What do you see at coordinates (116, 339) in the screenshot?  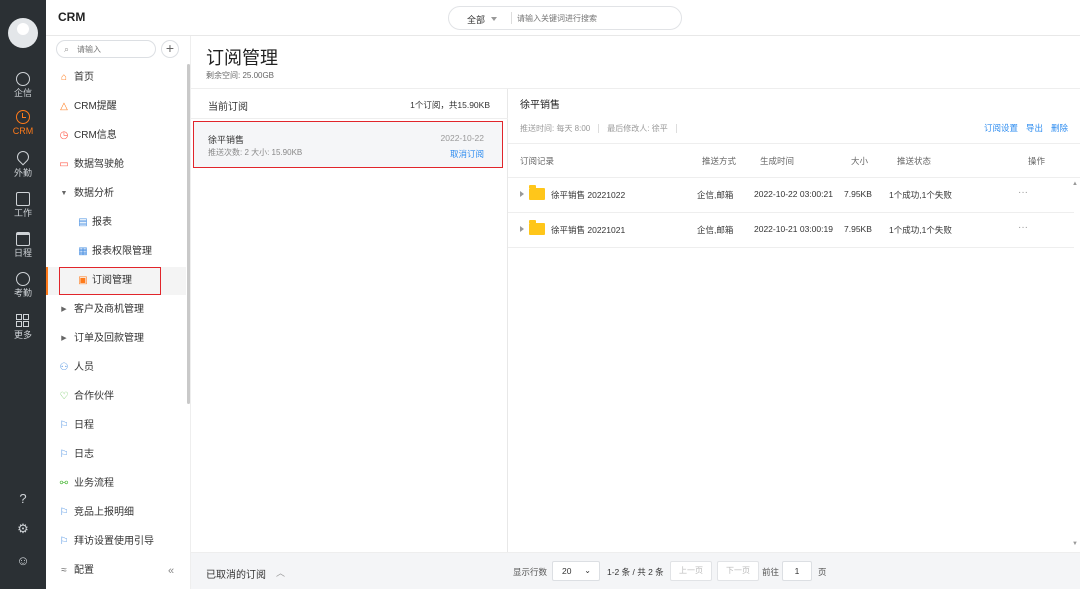 I see `sidebar-item-order: ▶ 订单及回款管理` at bounding box center [116, 339].